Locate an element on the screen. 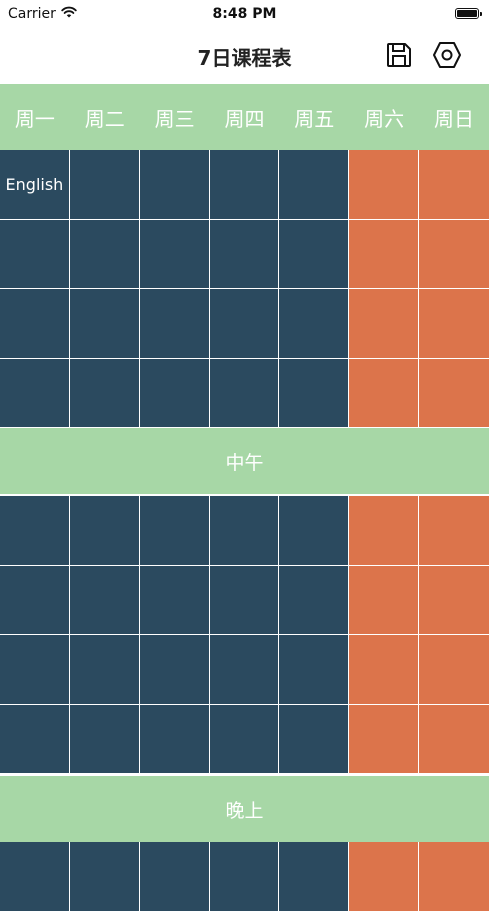 The image size is (489, 912). status-time: 8:48 PM is located at coordinates (244, 14).